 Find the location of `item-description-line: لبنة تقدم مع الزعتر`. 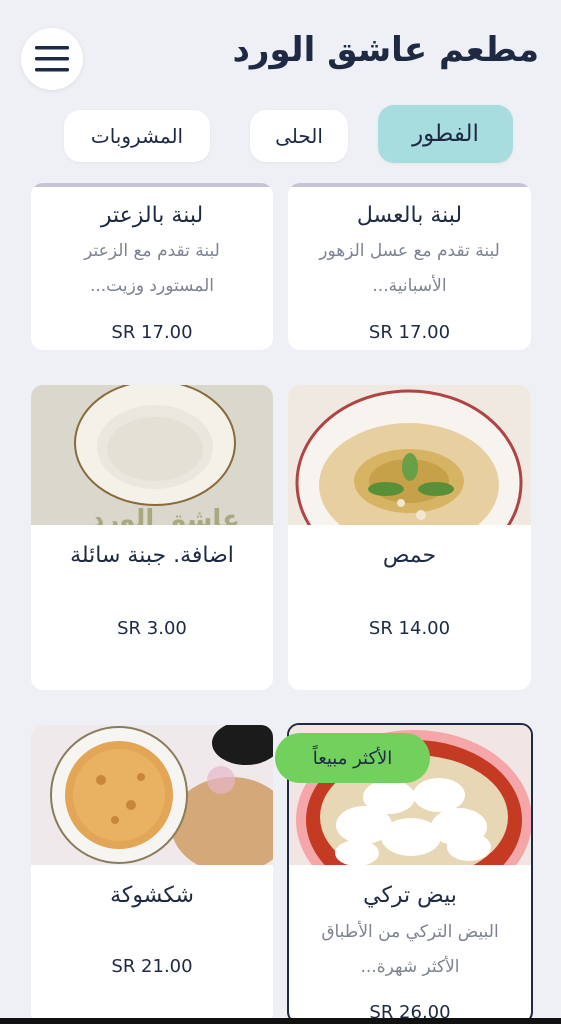

item-description-line: لبنة تقدم مع الزعتر is located at coordinates (152, 251).